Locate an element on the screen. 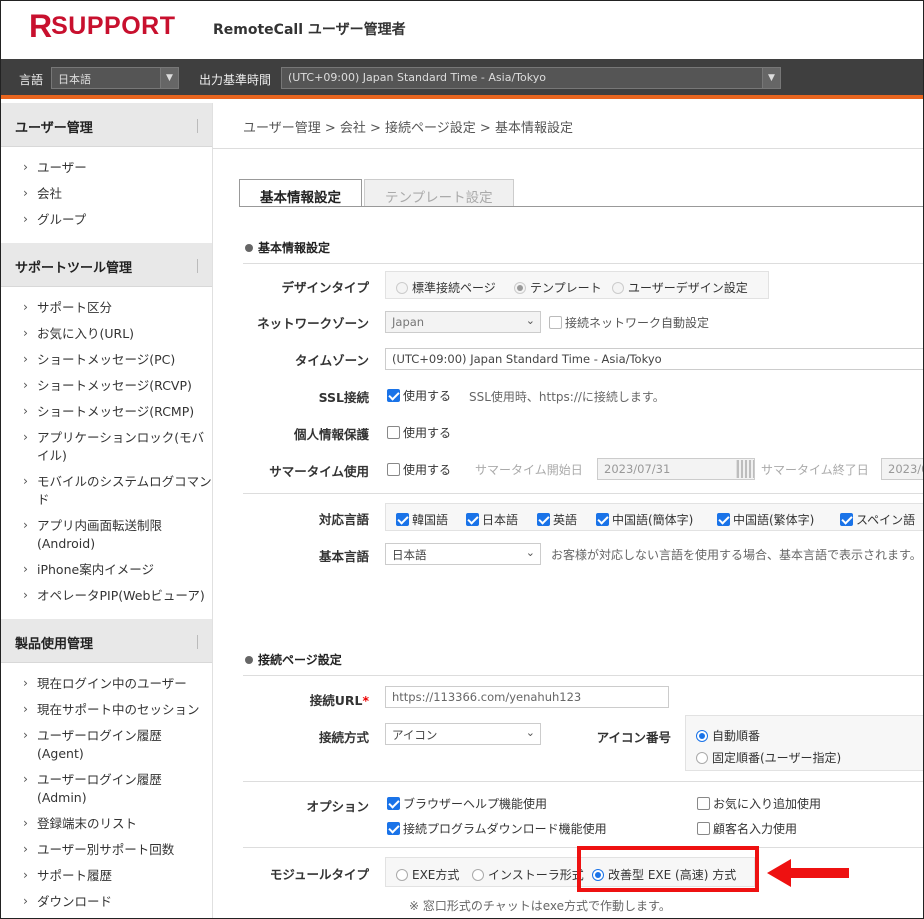 Image resolution: width=924 pixels, height=919 pixels. tab-bar: 基本情報設定 テンプレート設定 is located at coordinates (376, 193).